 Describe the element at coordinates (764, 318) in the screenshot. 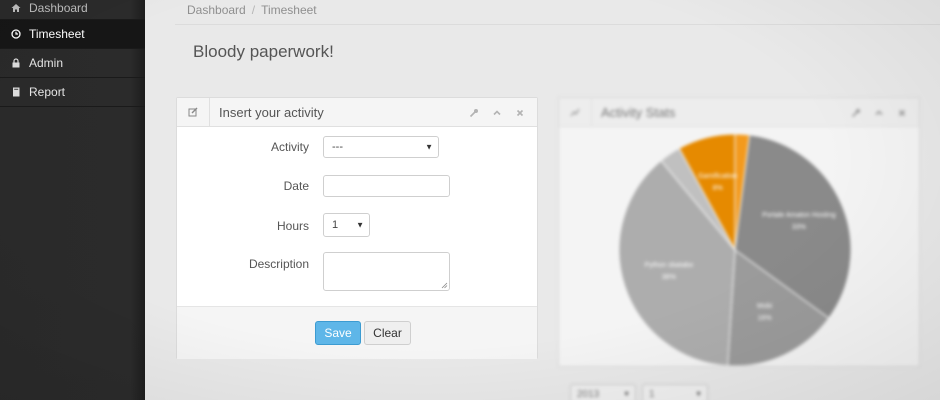

I see `pie-slice-percent: 16%` at that location.